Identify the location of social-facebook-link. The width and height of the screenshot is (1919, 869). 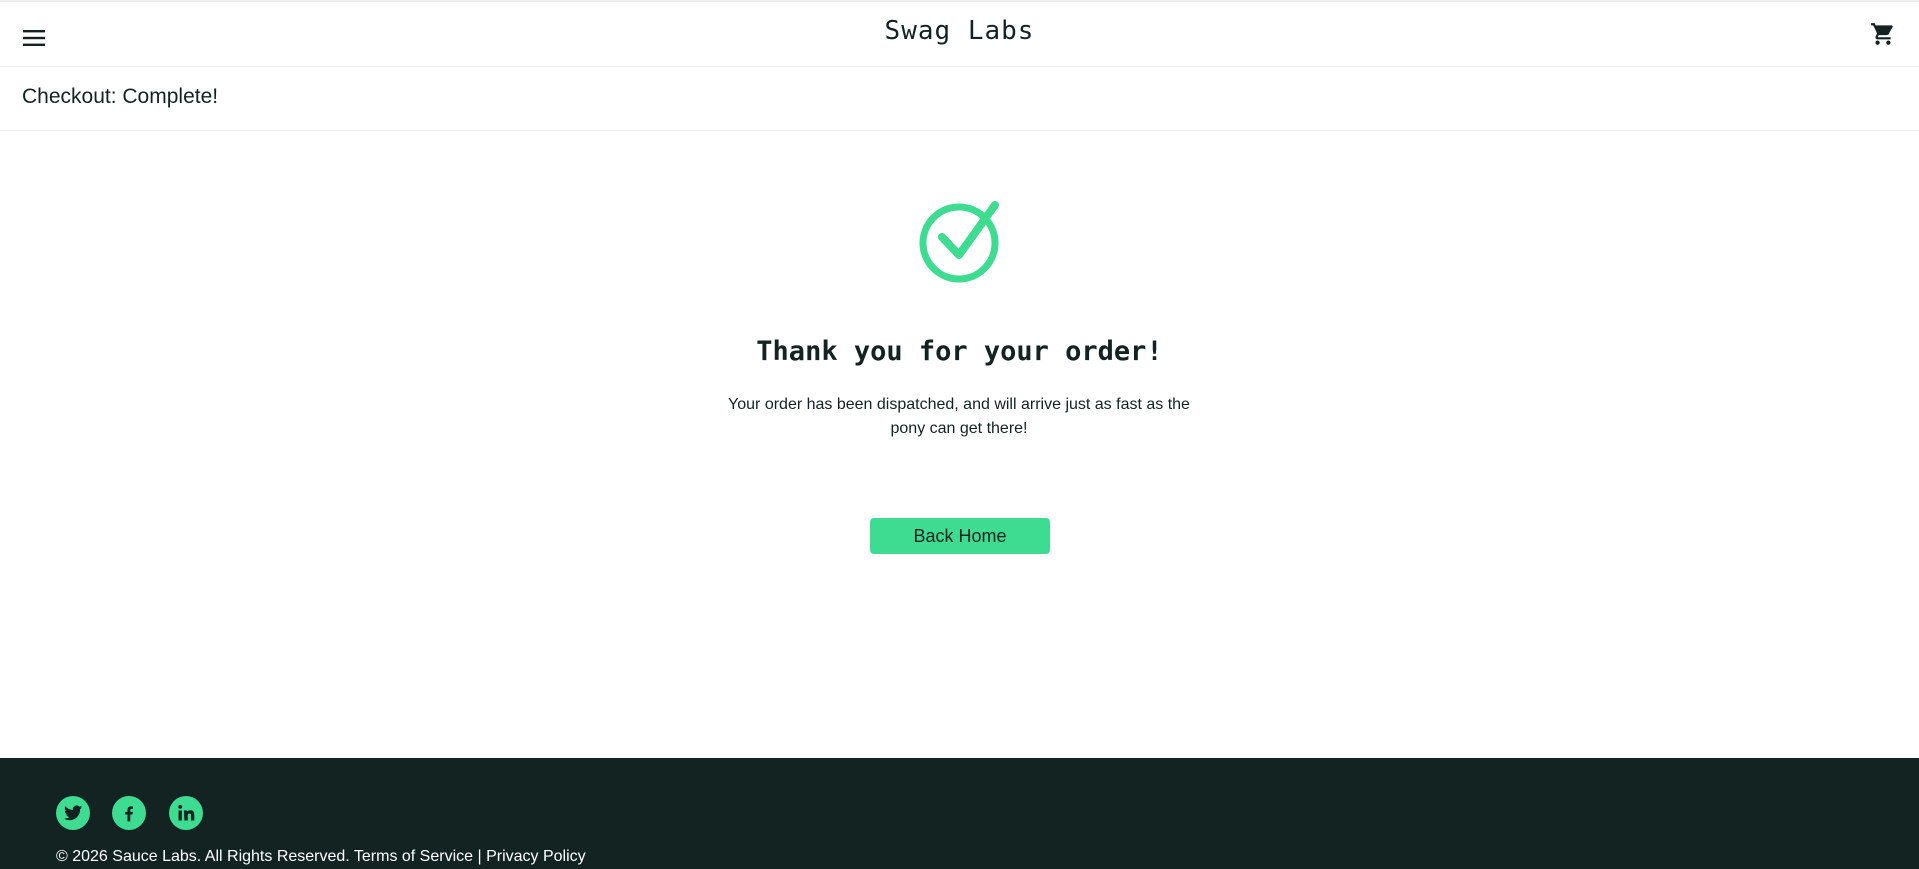
(129, 813).